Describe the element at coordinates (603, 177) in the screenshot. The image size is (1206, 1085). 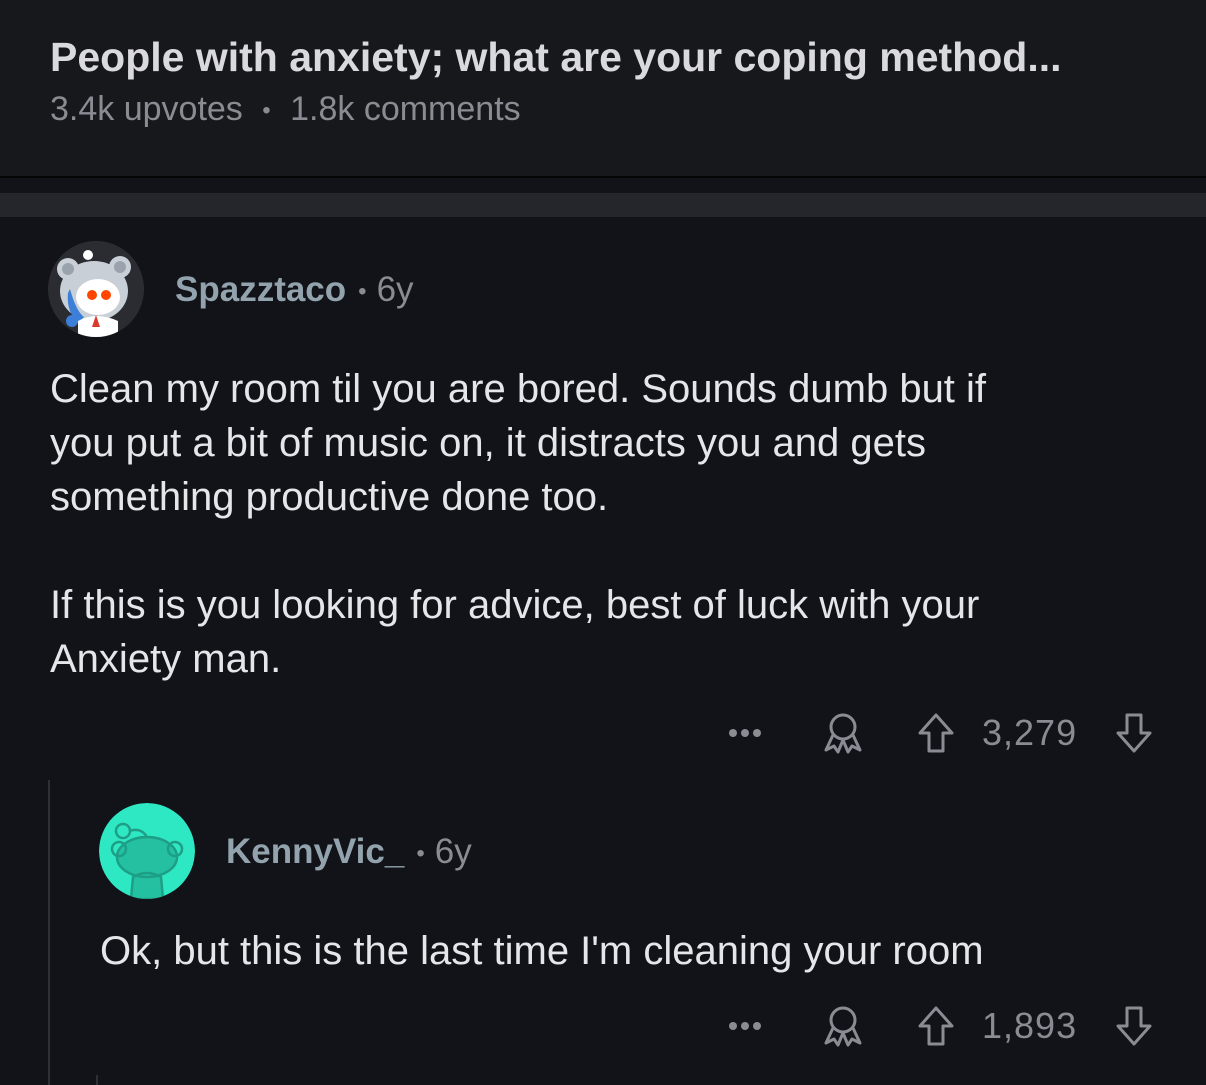
I see `header-divider` at that location.